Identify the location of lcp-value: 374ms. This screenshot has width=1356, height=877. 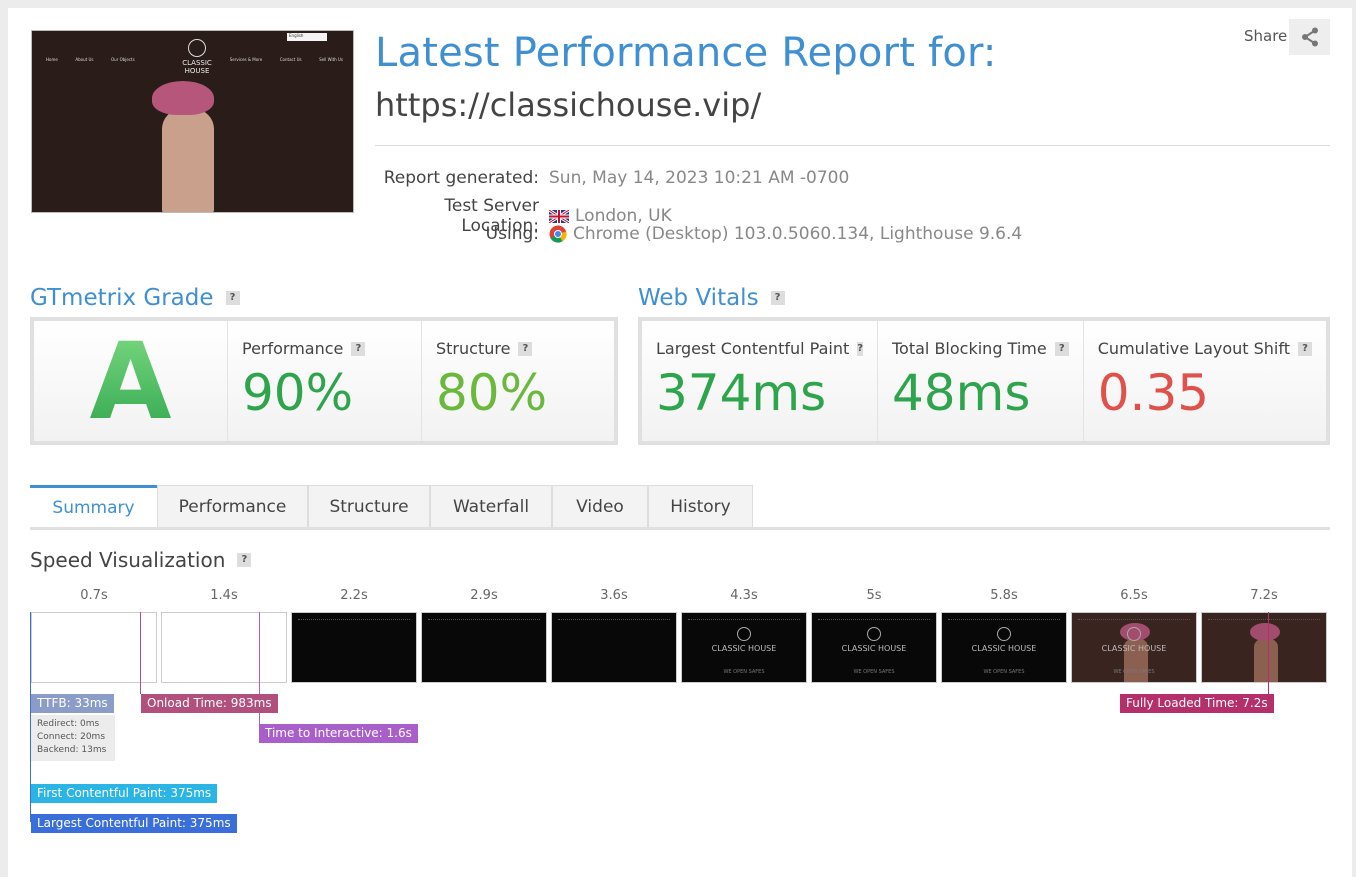
(741, 393).